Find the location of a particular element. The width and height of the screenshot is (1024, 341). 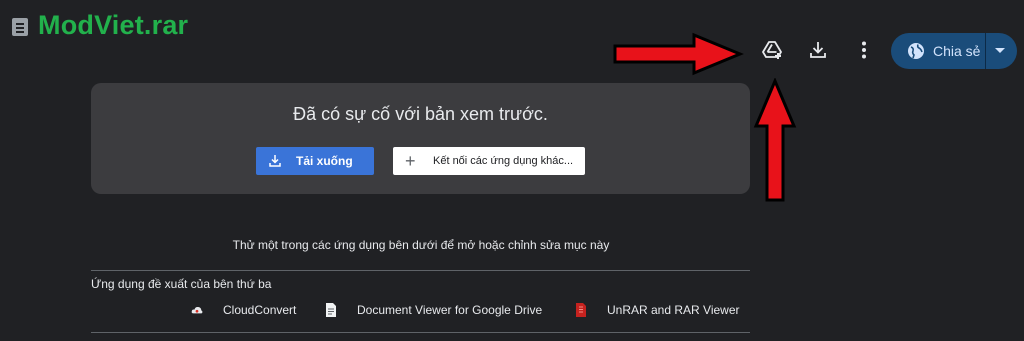

globe-icon is located at coordinates (916, 51).